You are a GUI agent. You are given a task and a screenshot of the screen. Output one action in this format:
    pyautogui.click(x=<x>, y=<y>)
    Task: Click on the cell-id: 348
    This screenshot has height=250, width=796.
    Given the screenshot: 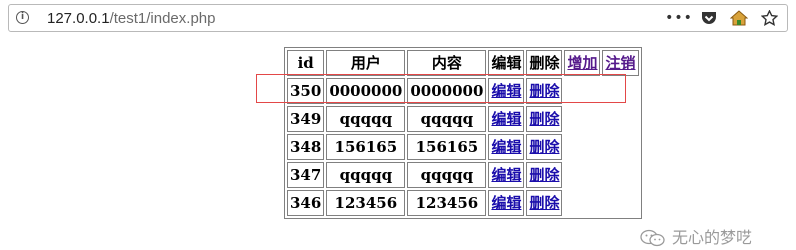 What is the action you would take?
    pyautogui.click(x=306, y=147)
    